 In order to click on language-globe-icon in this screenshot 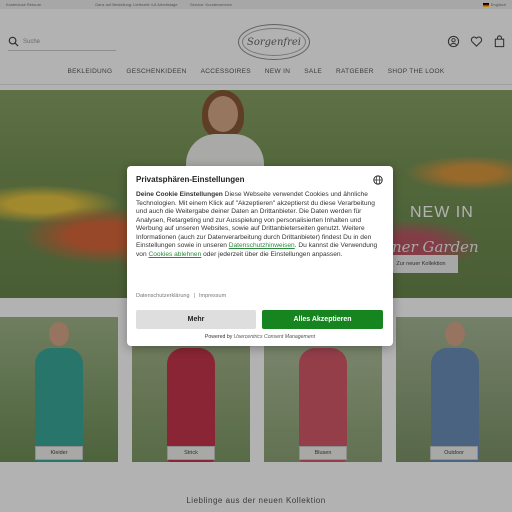, I will do `click(378, 180)`.